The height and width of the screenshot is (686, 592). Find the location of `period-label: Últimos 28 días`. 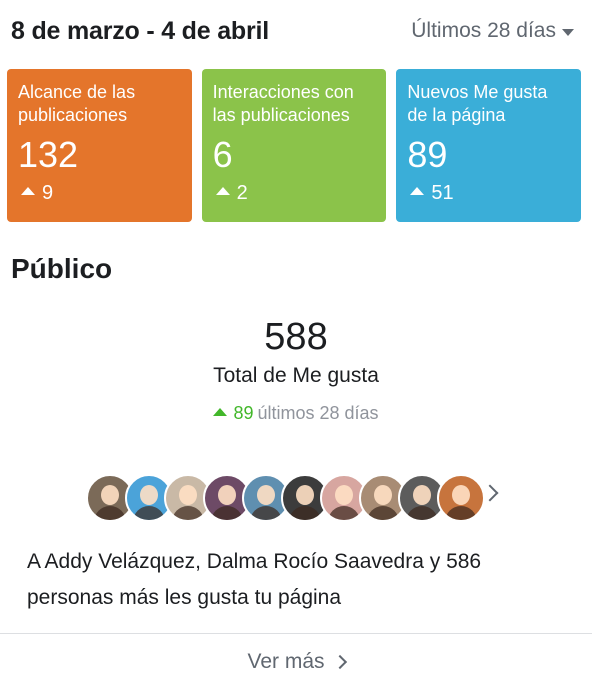

period-label: Últimos 28 días is located at coordinates (483, 30).